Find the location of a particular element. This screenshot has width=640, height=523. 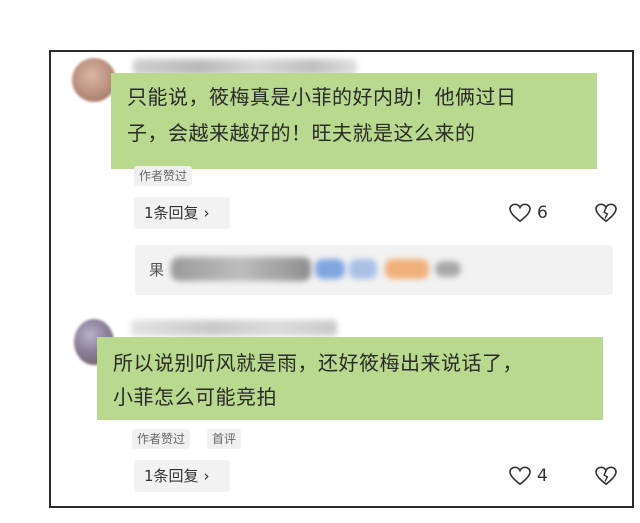

first-comment-badge: 首评 is located at coordinates (224, 439).